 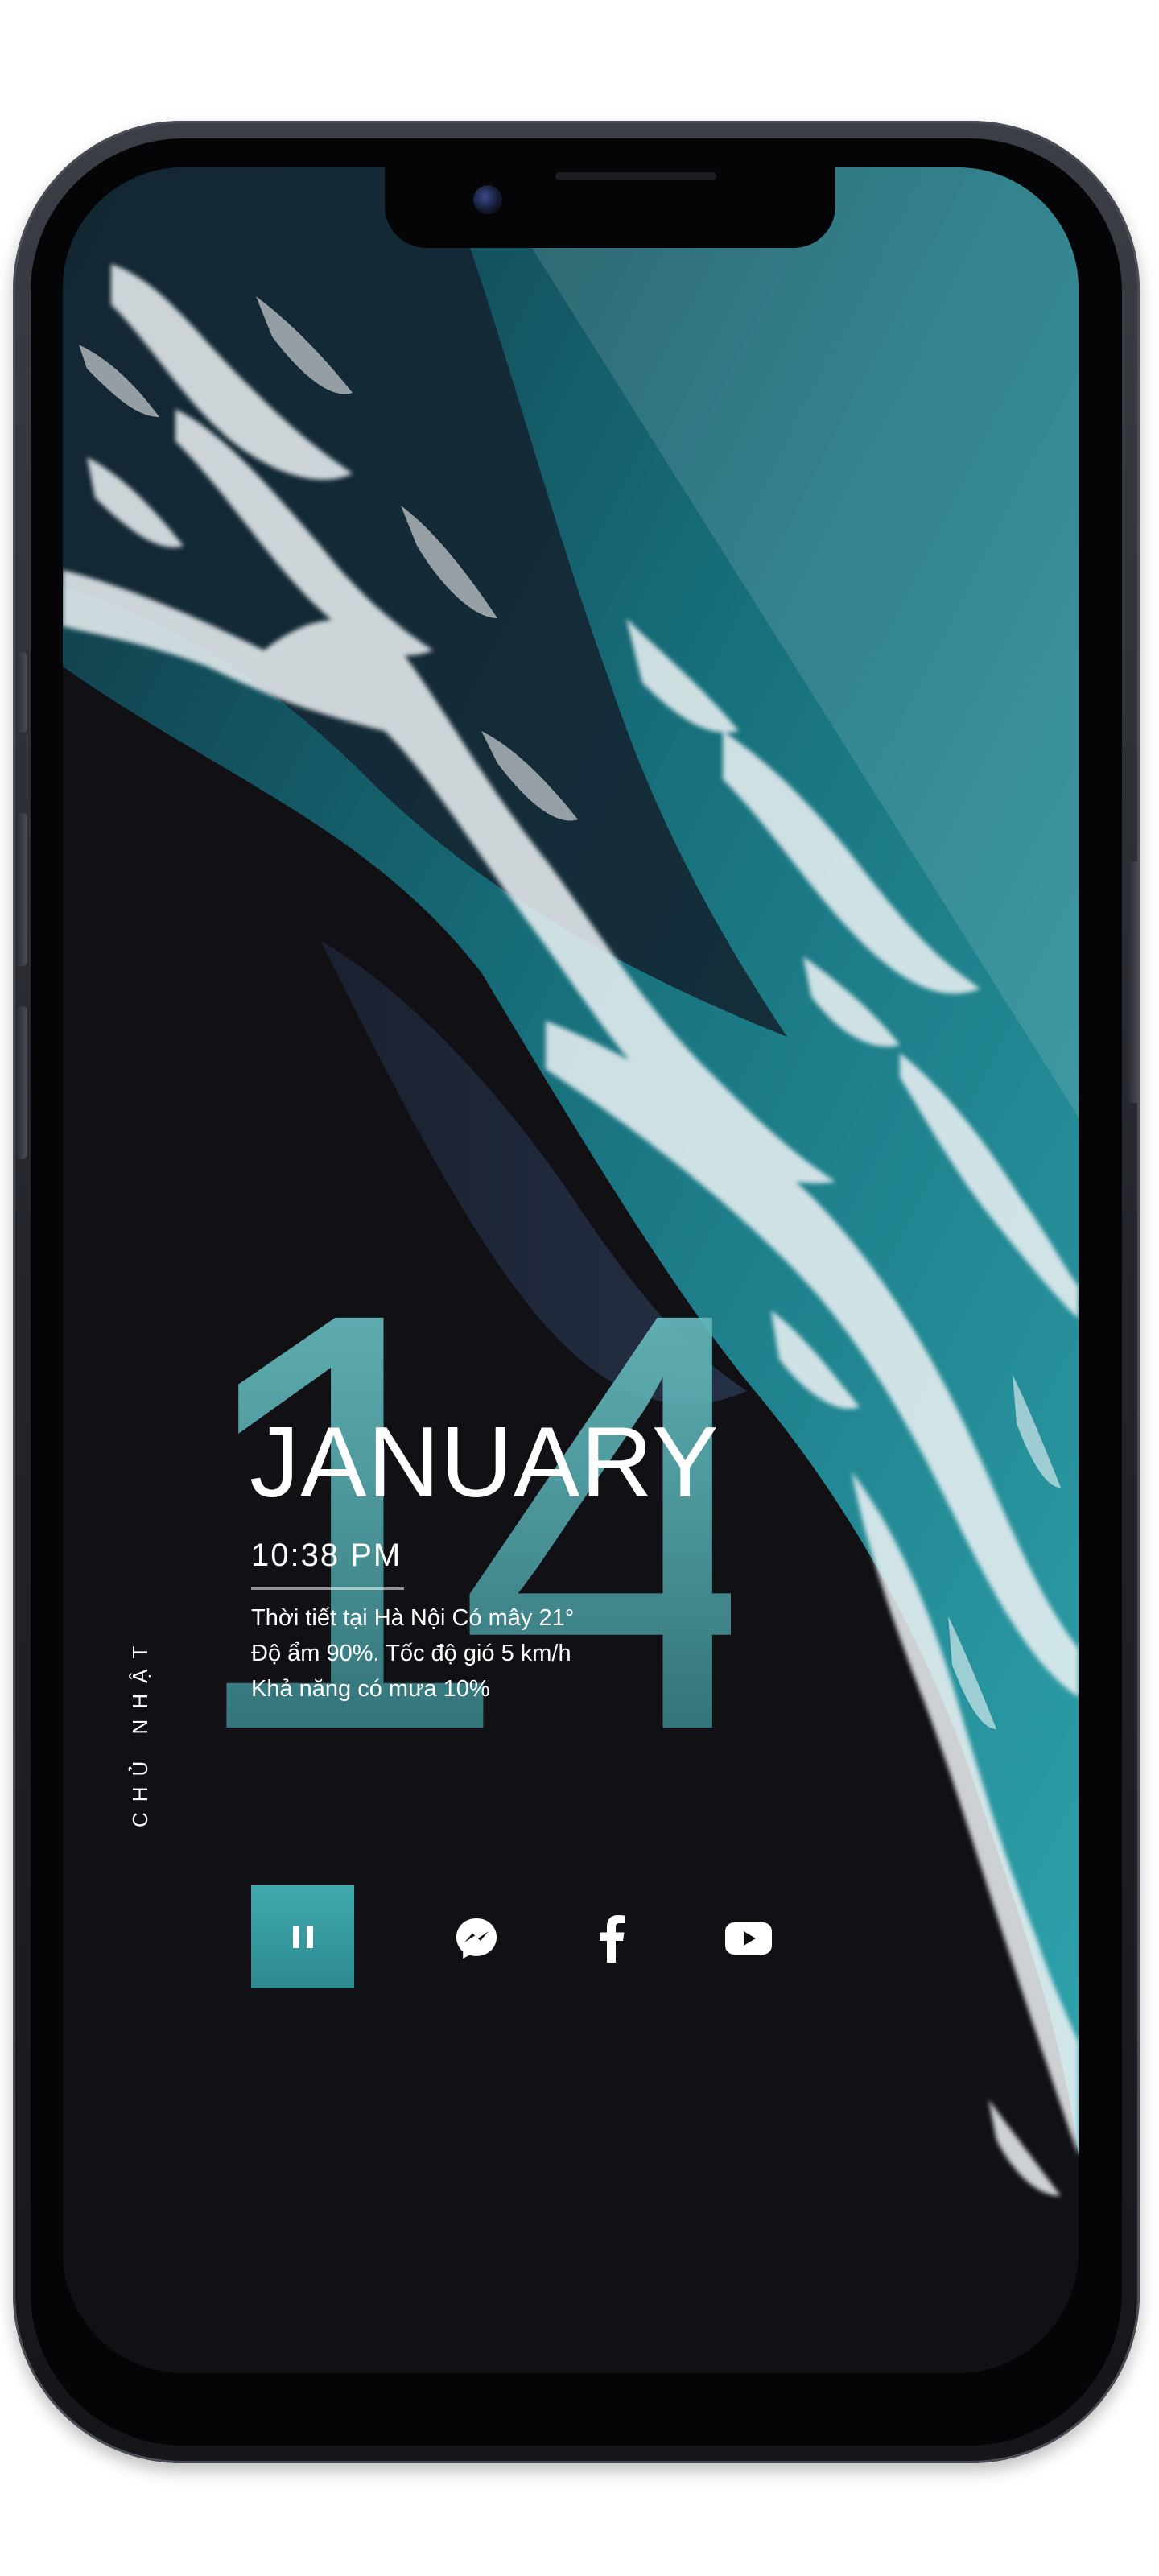 What do you see at coordinates (140, 1731) in the screenshot?
I see `weekday-label: CHỦ NHẬT` at bounding box center [140, 1731].